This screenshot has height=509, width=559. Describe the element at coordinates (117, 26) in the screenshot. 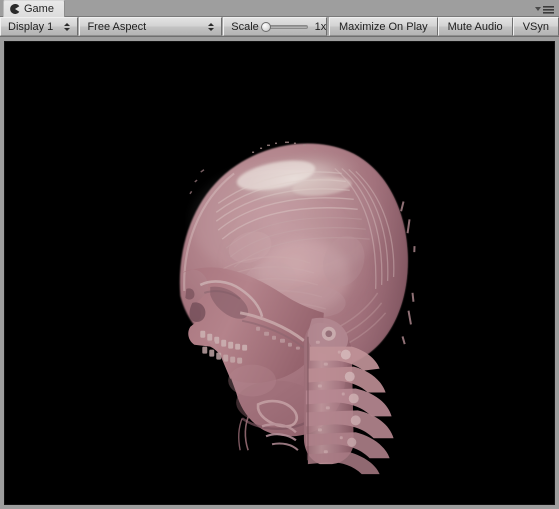

I see `aspect-ratio-value: Free Aspect` at that location.